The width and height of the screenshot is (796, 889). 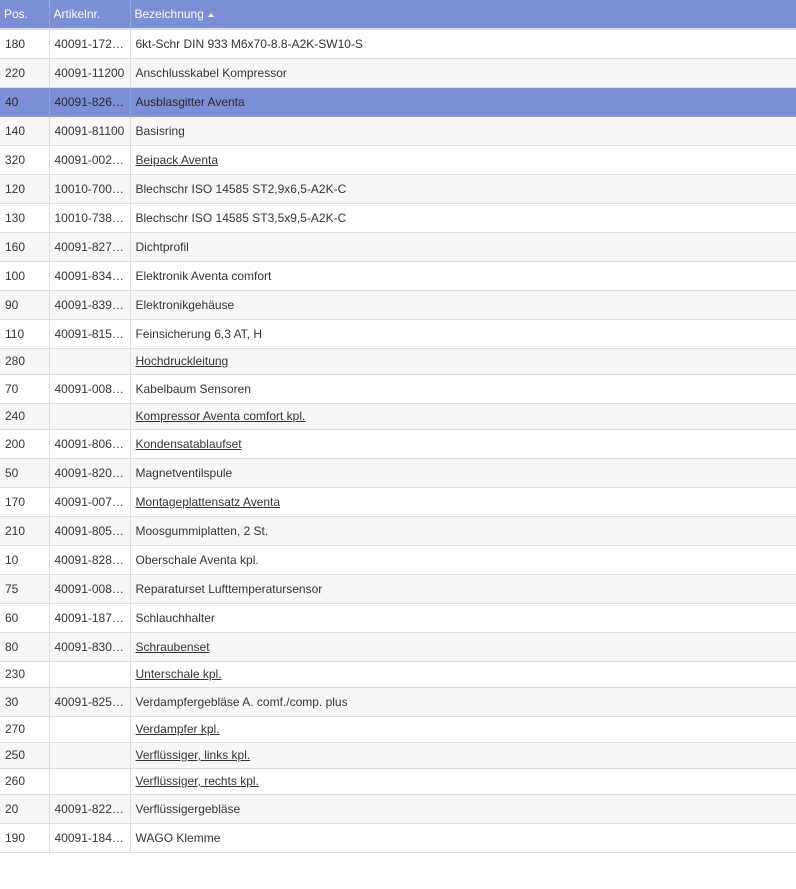 I want to click on column-header-pos-label: Pos., so click(x=16, y=14).